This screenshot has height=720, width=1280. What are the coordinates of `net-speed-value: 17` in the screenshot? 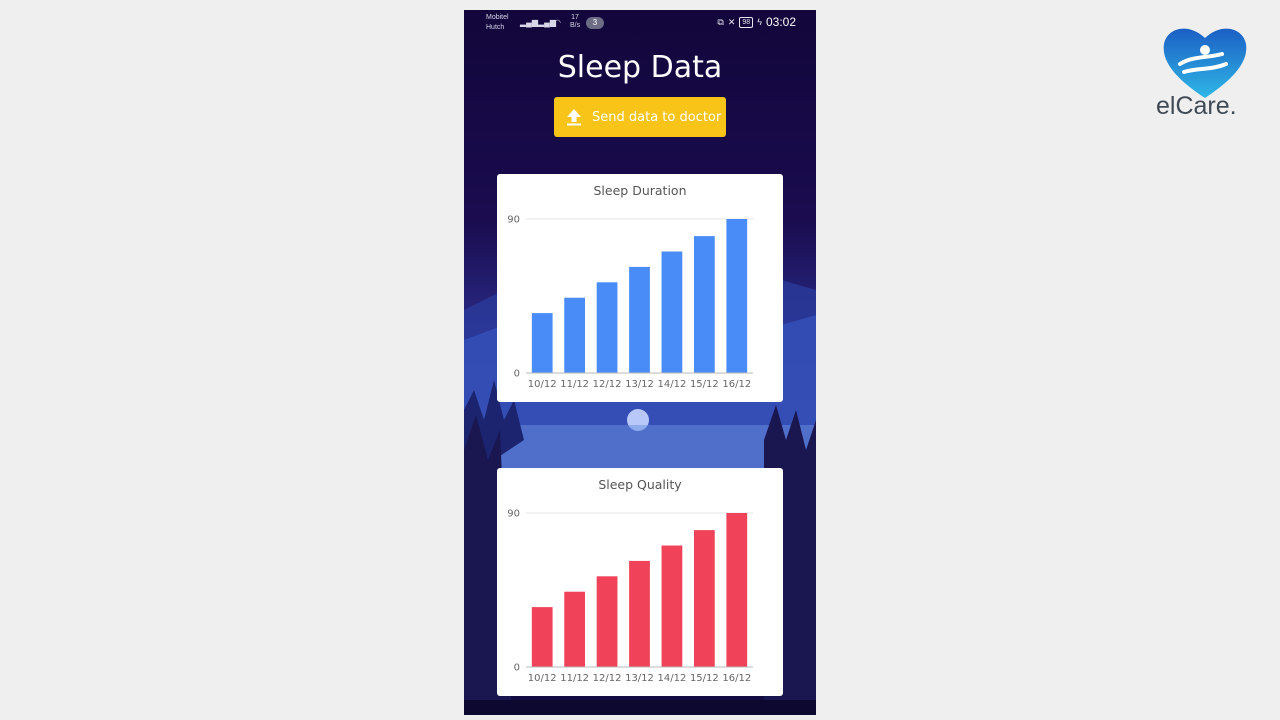 It's located at (575, 17).